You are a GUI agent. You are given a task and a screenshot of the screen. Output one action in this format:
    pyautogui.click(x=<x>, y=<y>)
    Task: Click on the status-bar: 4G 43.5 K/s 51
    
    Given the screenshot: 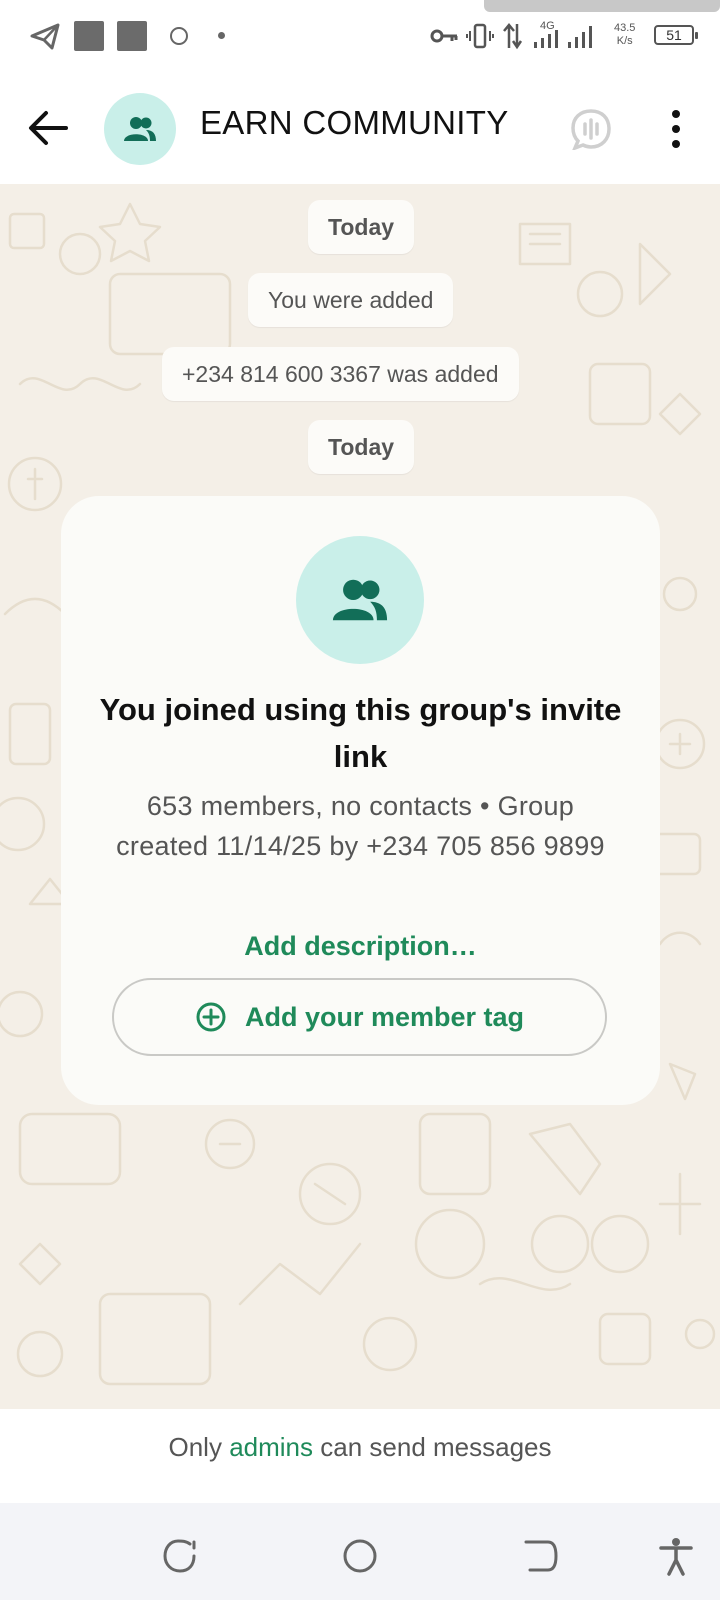 What is the action you would take?
    pyautogui.click(x=360, y=36)
    